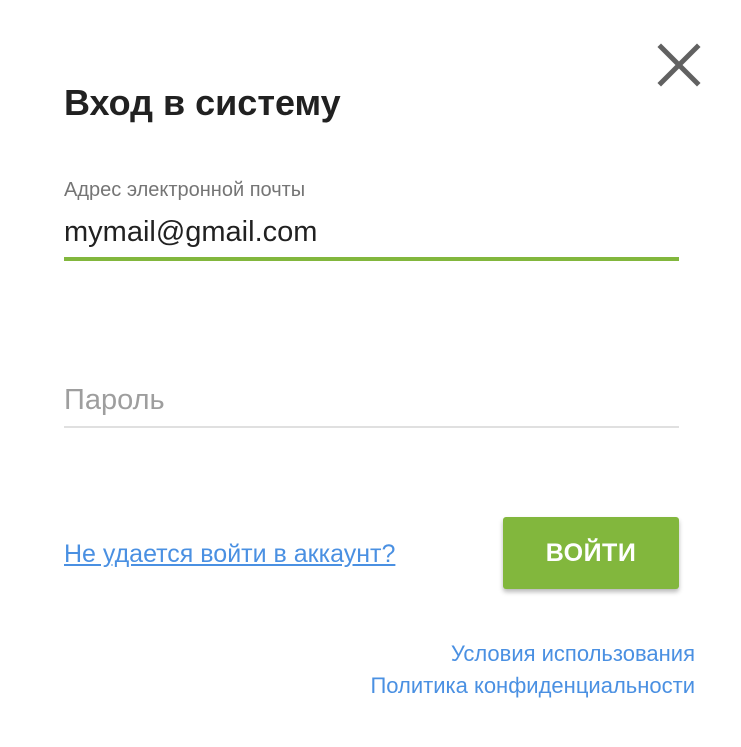  What do you see at coordinates (371, 232) in the screenshot?
I see `email-input` at bounding box center [371, 232].